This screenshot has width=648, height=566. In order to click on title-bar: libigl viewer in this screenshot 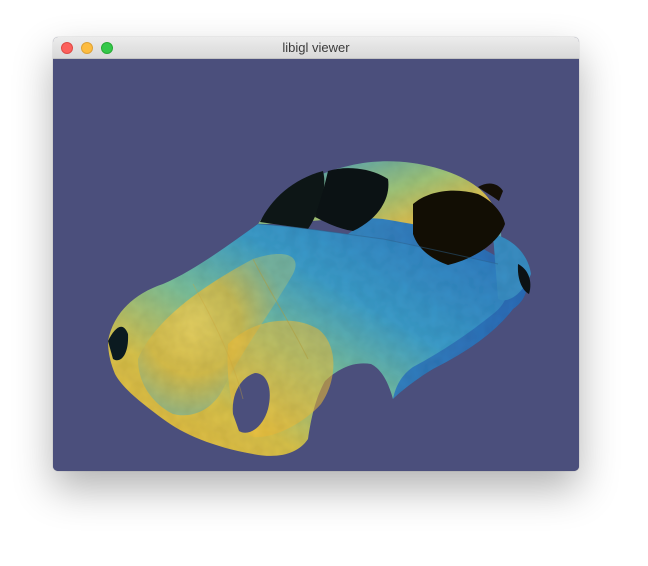, I will do `click(316, 48)`.